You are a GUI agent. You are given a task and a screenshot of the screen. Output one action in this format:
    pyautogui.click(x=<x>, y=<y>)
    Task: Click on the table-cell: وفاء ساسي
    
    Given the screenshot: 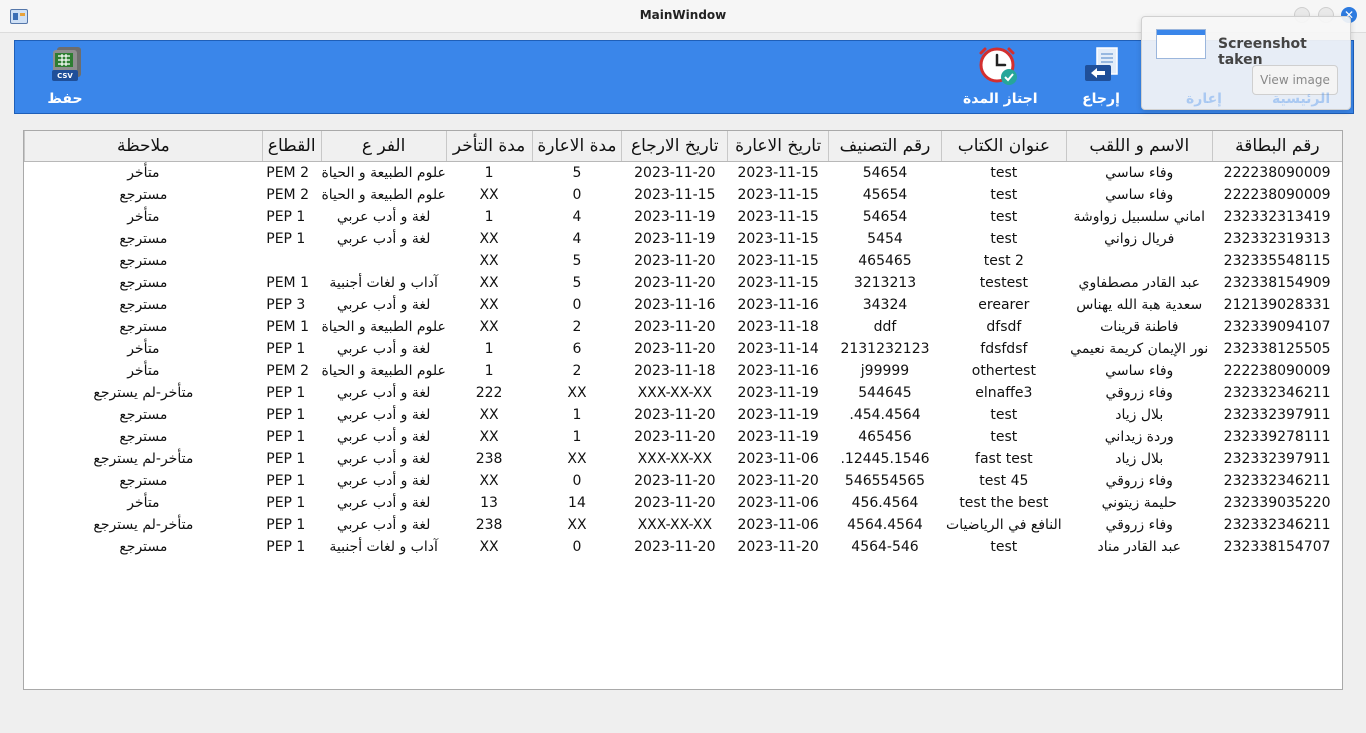 What is the action you would take?
    pyautogui.click(x=1139, y=371)
    